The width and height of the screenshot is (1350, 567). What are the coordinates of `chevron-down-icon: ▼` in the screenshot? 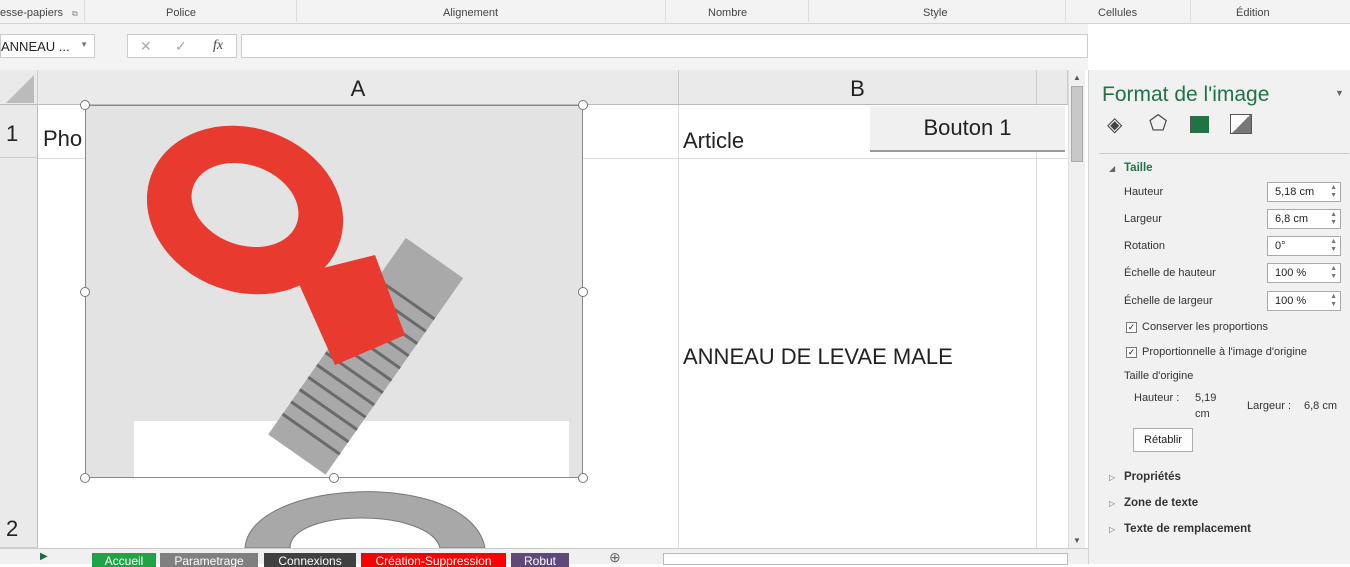 It's located at (84, 44).